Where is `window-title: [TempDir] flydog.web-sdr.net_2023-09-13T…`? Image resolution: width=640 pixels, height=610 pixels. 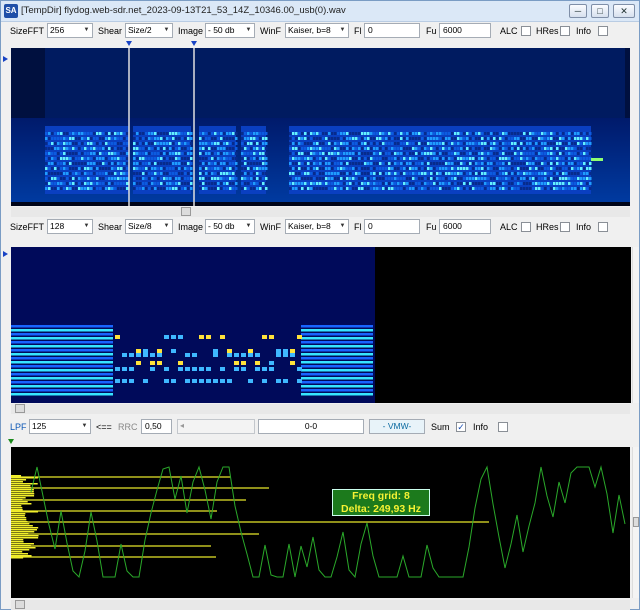
window-title: [TempDir] flydog.web-sdr.net_2023-09-13T… is located at coordinates (183, 10).